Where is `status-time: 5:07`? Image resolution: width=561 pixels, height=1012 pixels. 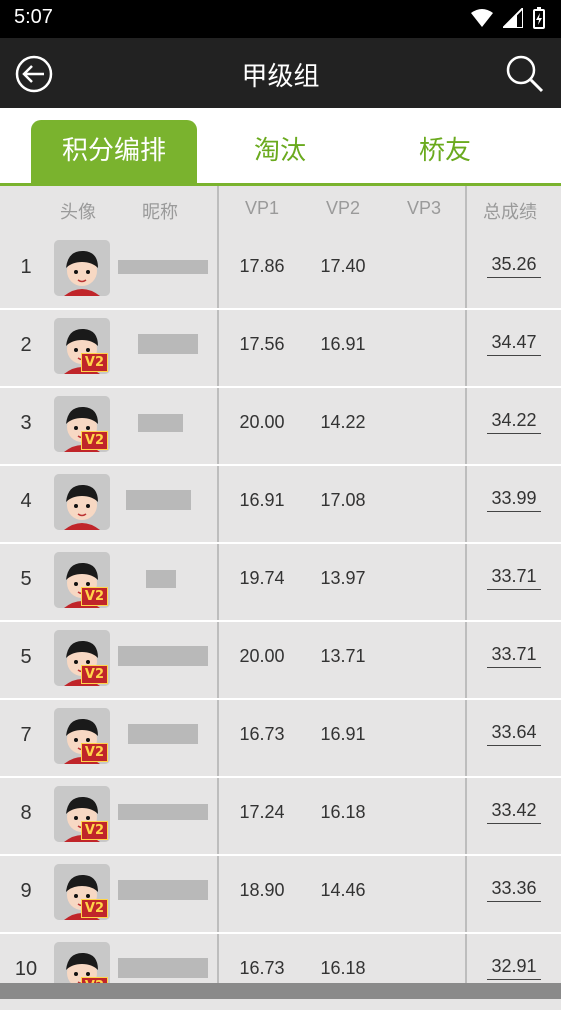
status-time: 5:07 is located at coordinates (33, 17).